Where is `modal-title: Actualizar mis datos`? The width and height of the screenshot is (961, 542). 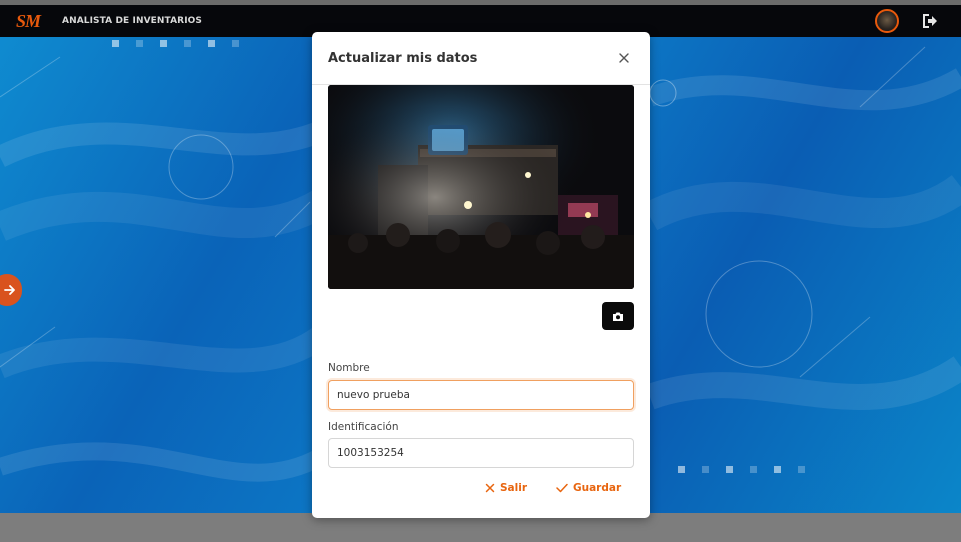
modal-title: Actualizar mis datos is located at coordinates (403, 58).